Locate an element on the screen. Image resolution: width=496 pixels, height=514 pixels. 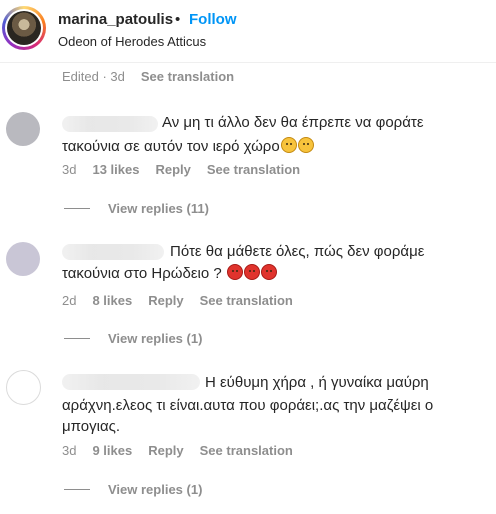
caption-meta: Edited · 3d See translation is located at coordinates (156, 76).